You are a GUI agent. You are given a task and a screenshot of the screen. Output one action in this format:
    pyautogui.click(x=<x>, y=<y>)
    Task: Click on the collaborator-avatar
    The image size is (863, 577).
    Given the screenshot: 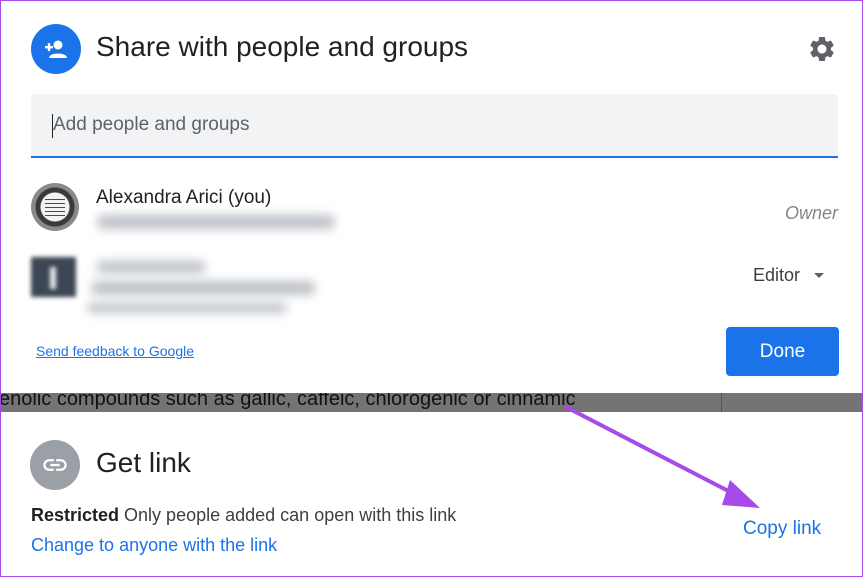 What is the action you would take?
    pyautogui.click(x=53, y=277)
    